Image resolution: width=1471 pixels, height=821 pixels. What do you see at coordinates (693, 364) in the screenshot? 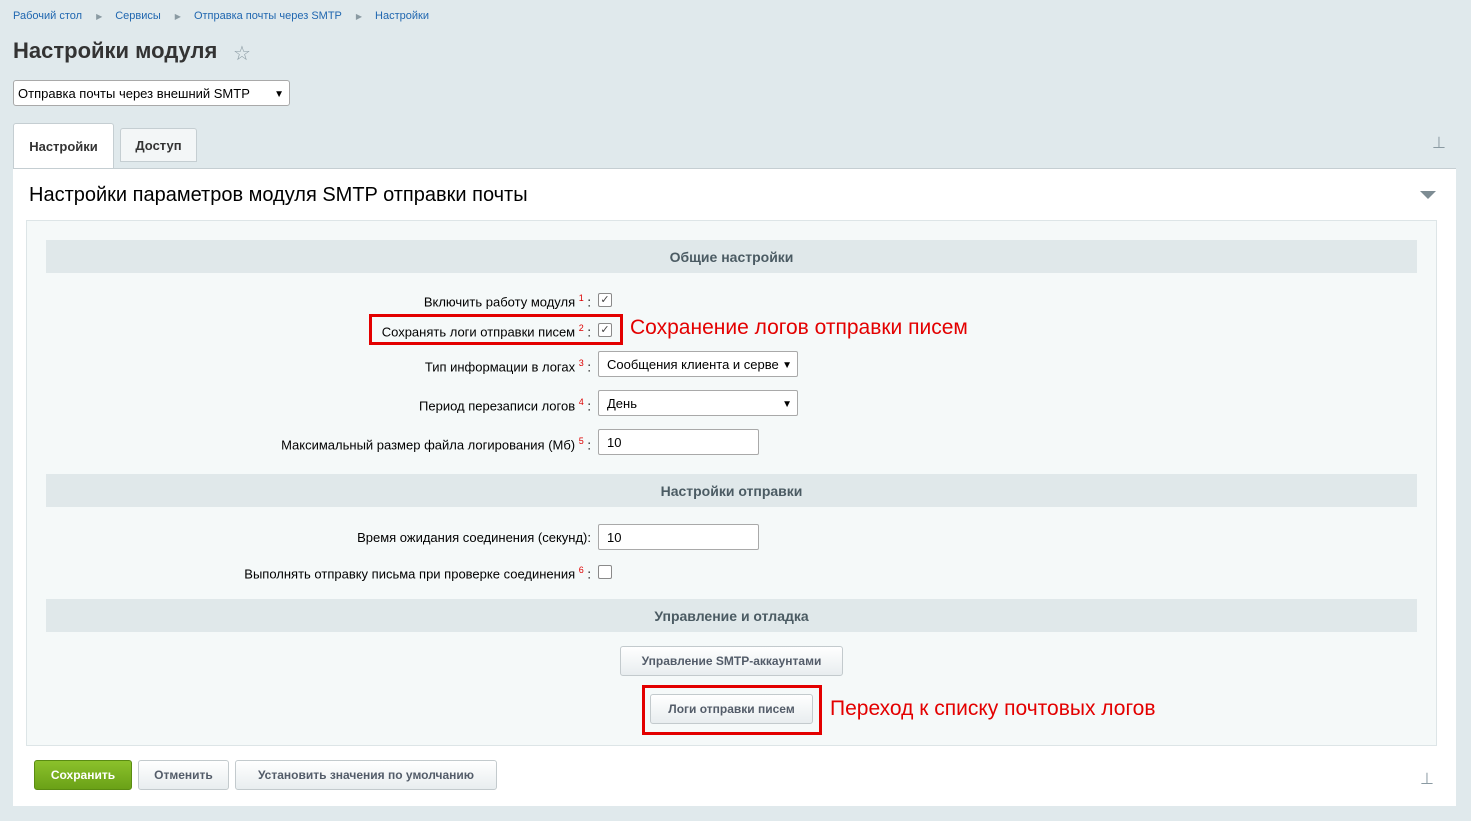
I see `log-type-value: Сообщения клиента и серве` at bounding box center [693, 364].